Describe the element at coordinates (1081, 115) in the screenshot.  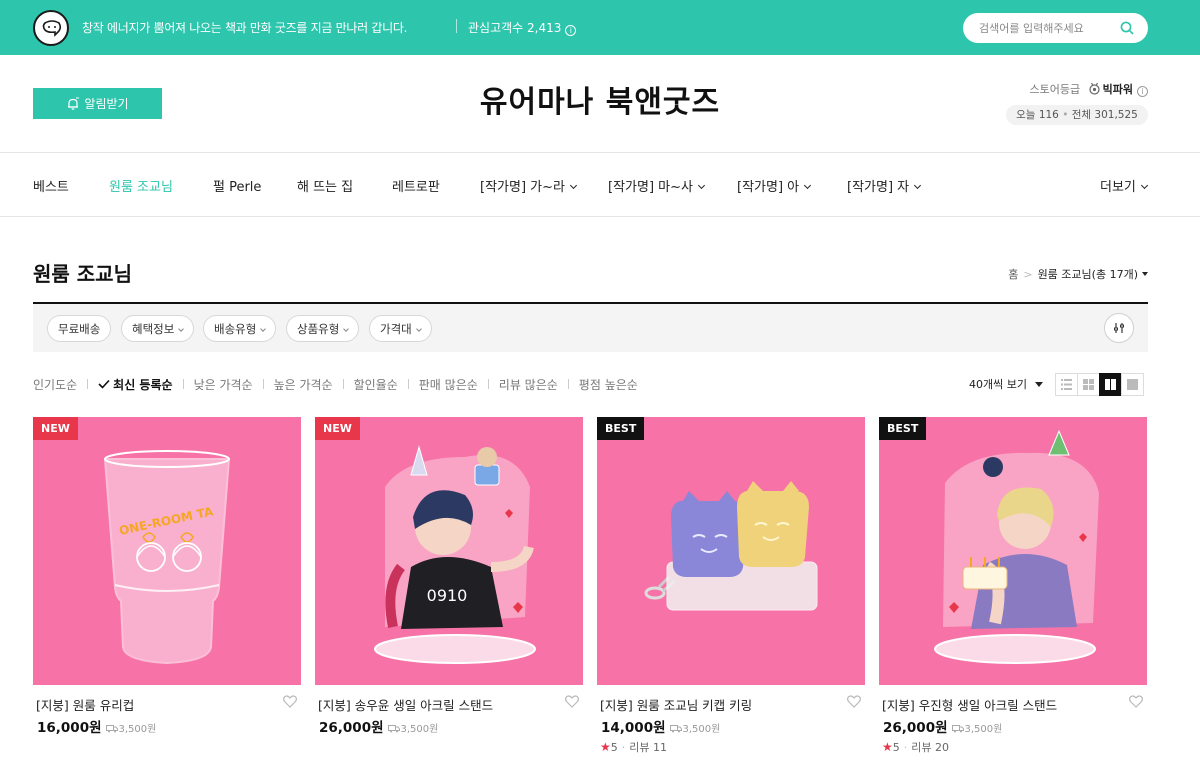
I see `visit-total-label: 전체` at that location.